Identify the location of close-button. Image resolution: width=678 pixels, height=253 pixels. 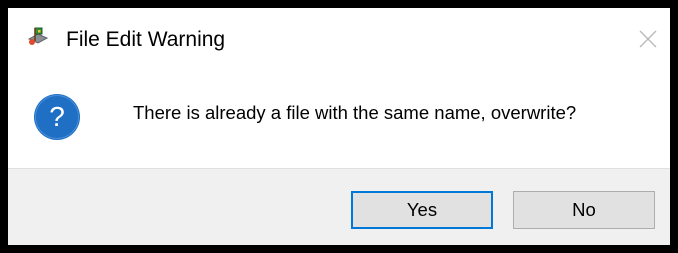
(648, 39).